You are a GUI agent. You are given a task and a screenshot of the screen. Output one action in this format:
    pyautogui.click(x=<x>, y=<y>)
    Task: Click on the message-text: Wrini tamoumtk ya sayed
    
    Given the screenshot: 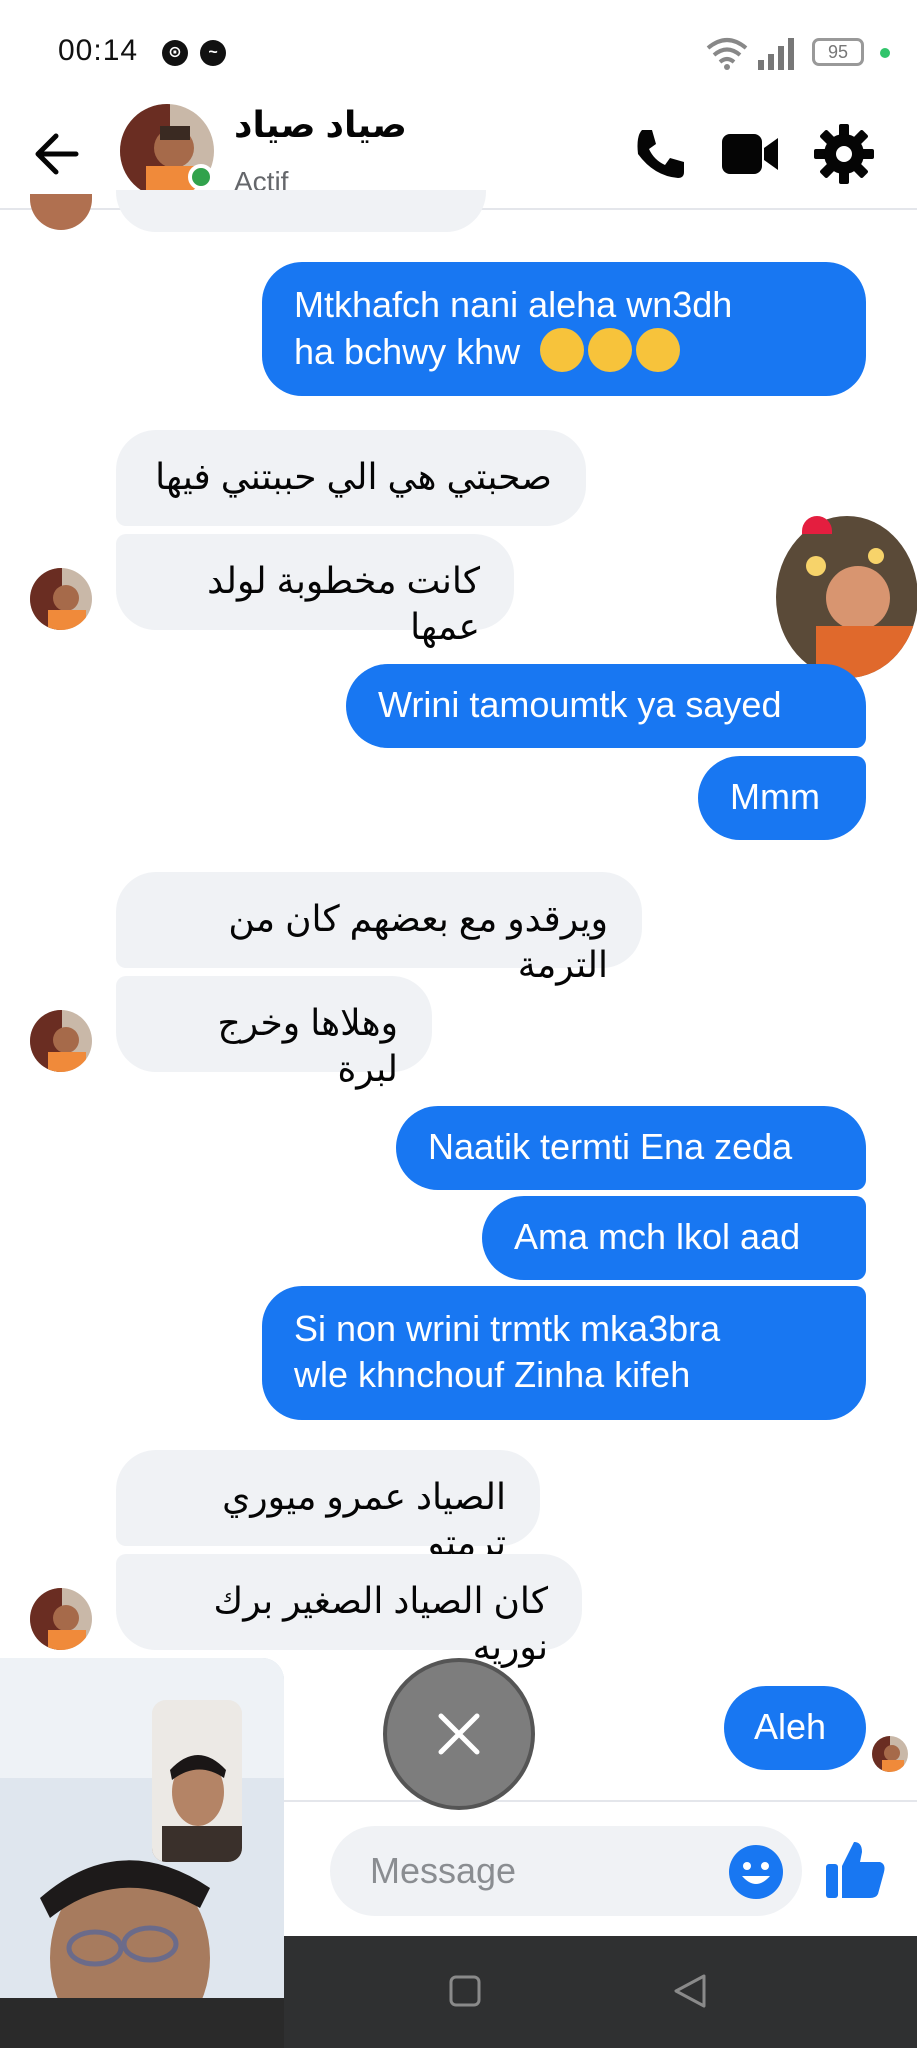 What is the action you would take?
    pyautogui.click(x=580, y=704)
    